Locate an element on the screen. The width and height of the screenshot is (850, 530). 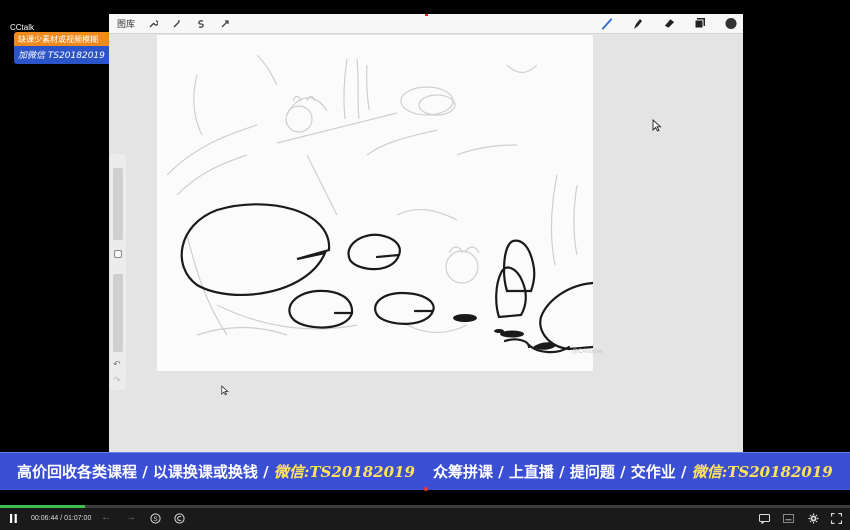
promo-left-text: 高价回收各类课程 / 以课换课或换钱 / 微信:TS20182019 is located at coordinates (216, 471).